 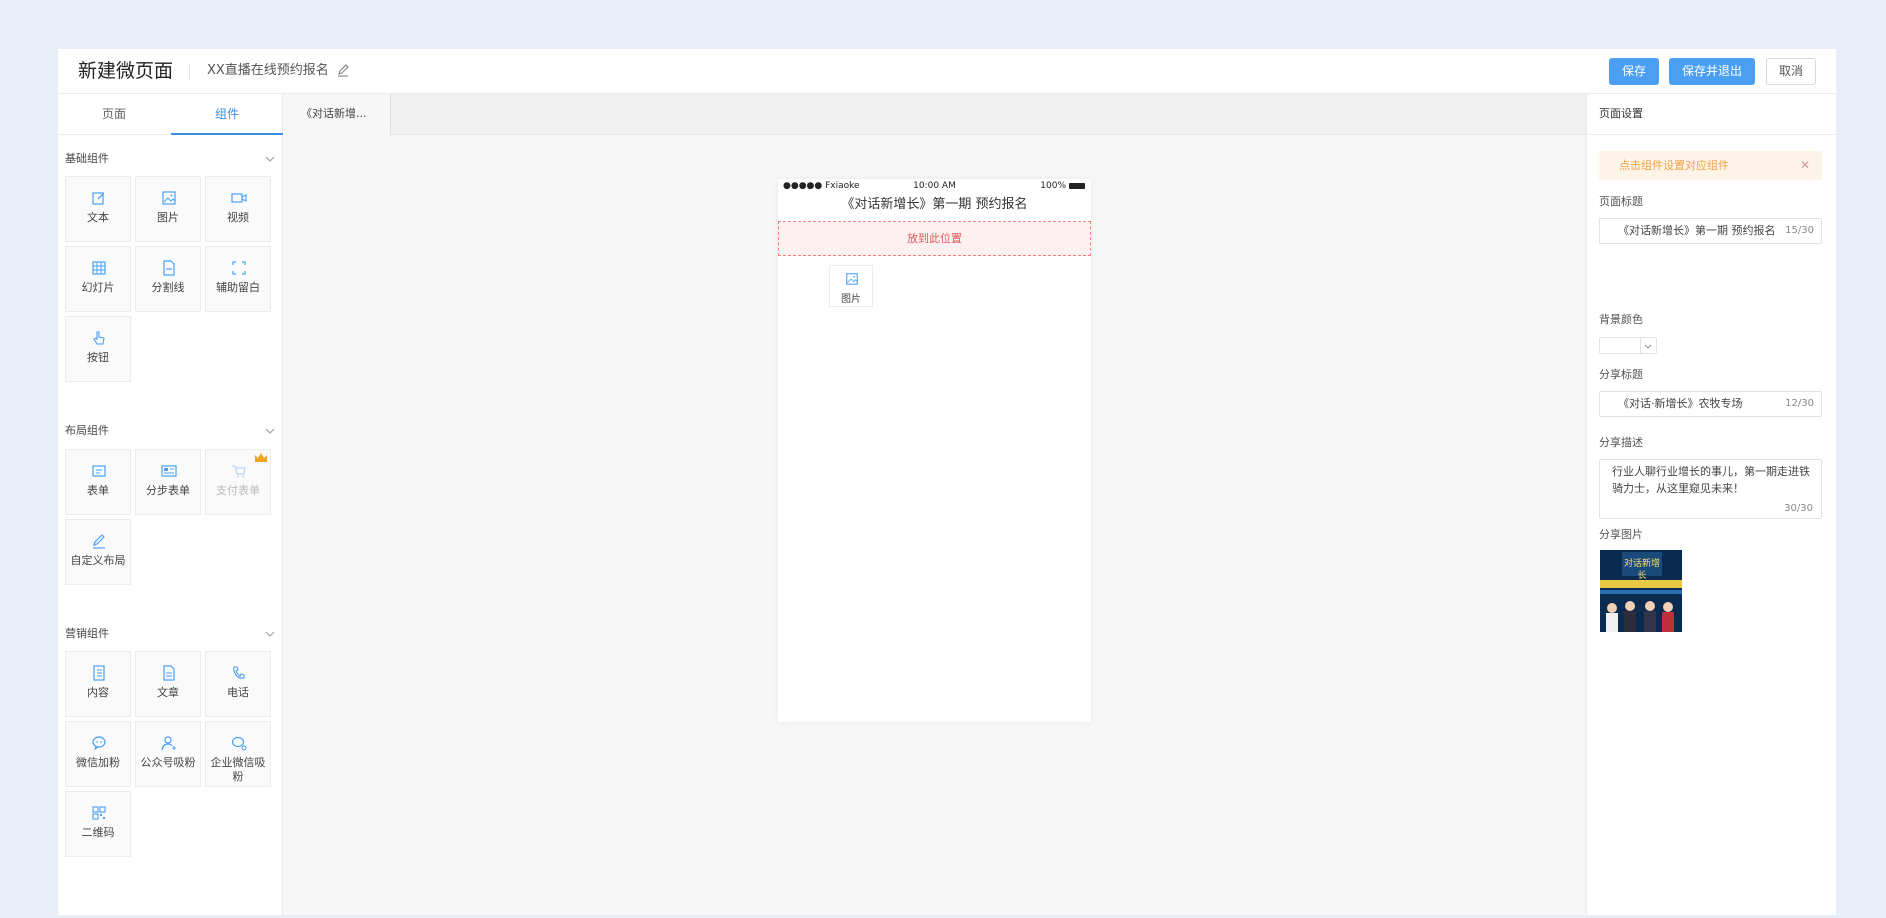 What do you see at coordinates (1621, 374) in the screenshot?
I see `share-title-label: 分享标题` at bounding box center [1621, 374].